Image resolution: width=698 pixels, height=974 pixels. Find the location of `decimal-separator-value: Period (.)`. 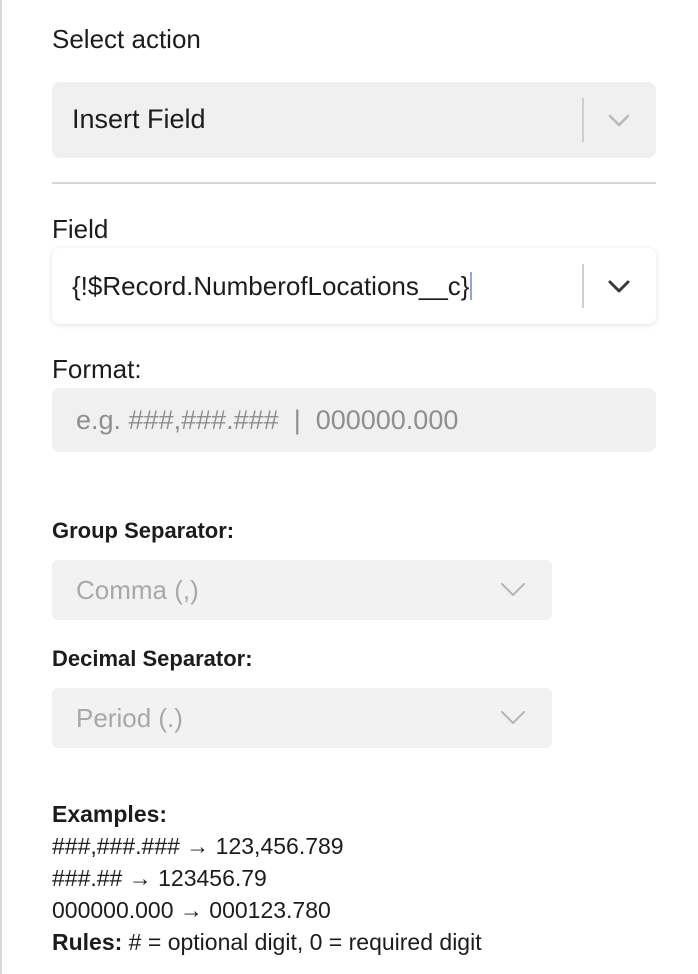

decimal-separator-value: Period (.) is located at coordinates (129, 718).